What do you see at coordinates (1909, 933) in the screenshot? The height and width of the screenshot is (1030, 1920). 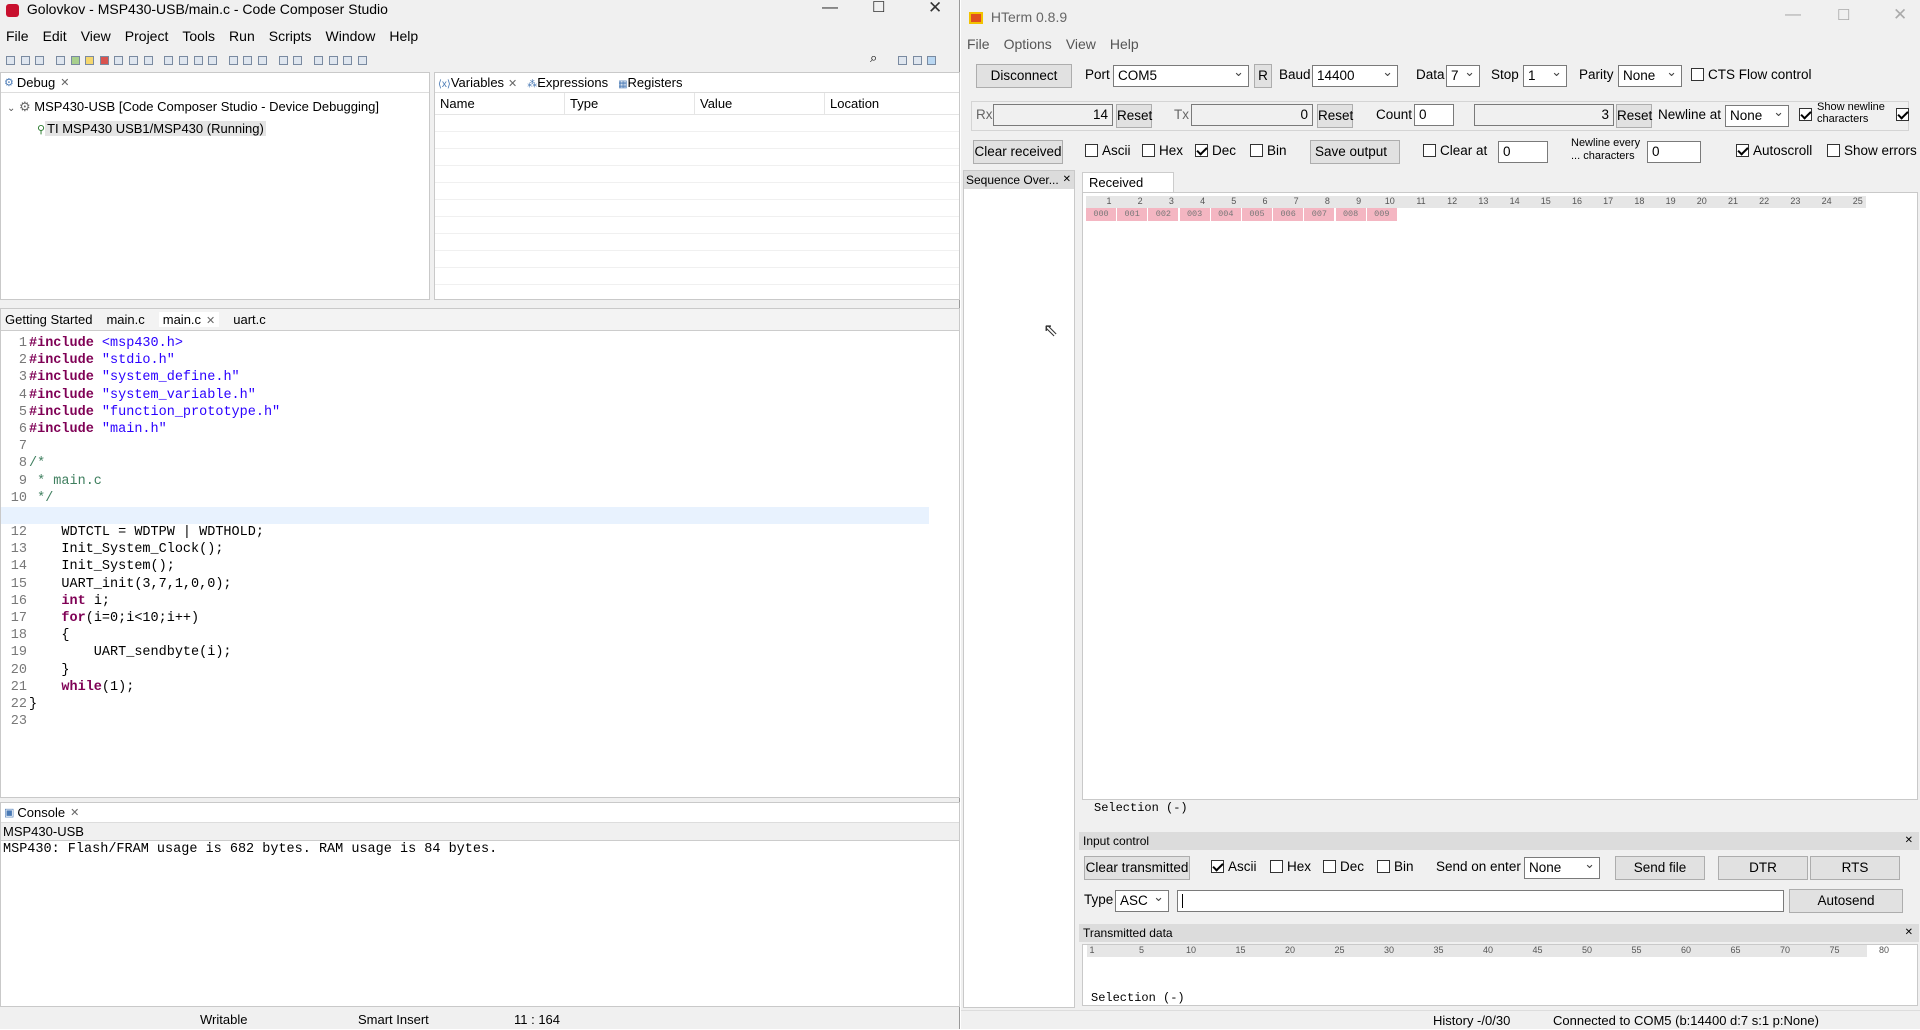 I see `transmitted-close-icon: ✕` at bounding box center [1909, 933].